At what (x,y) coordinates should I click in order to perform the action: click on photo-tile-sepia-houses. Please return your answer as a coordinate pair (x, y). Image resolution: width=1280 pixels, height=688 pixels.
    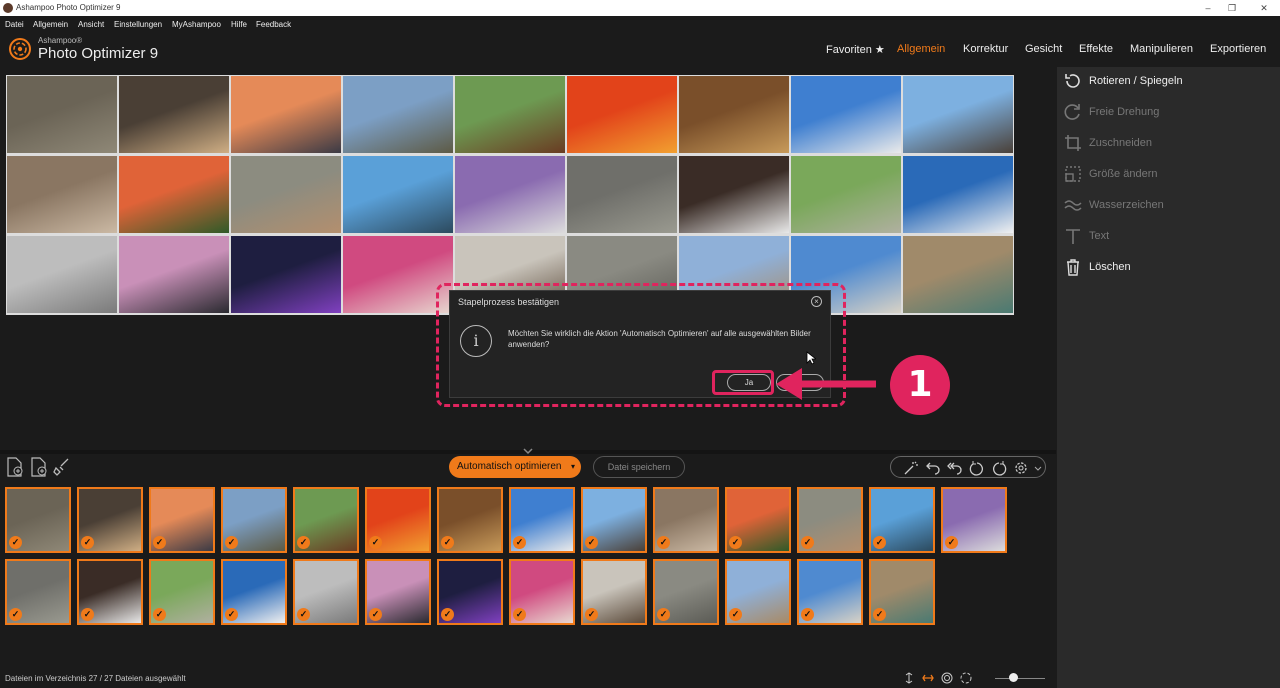
    Looking at the image, I should click on (62, 194).